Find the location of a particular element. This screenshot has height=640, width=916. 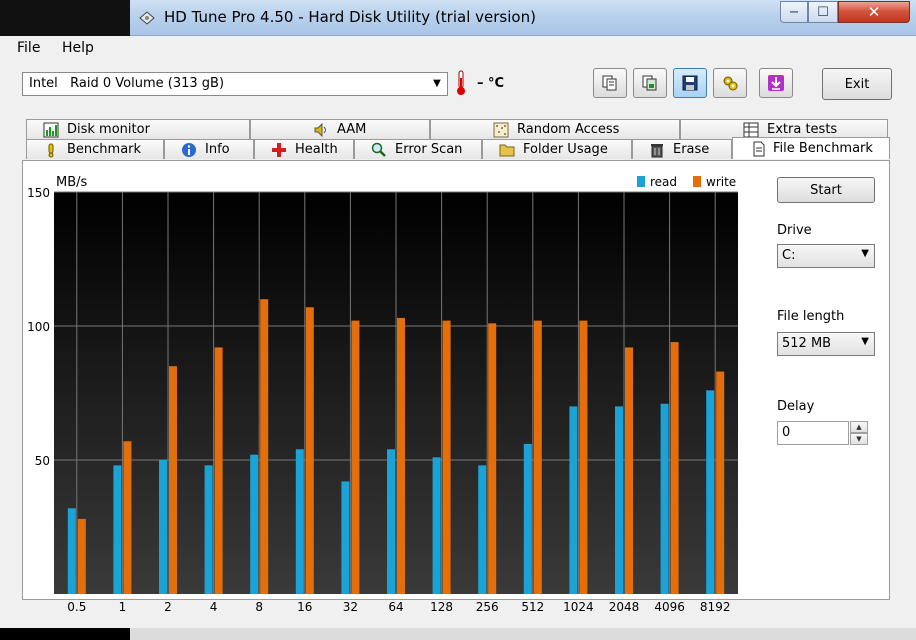

y-axis-label: MB/s is located at coordinates (72, 182).